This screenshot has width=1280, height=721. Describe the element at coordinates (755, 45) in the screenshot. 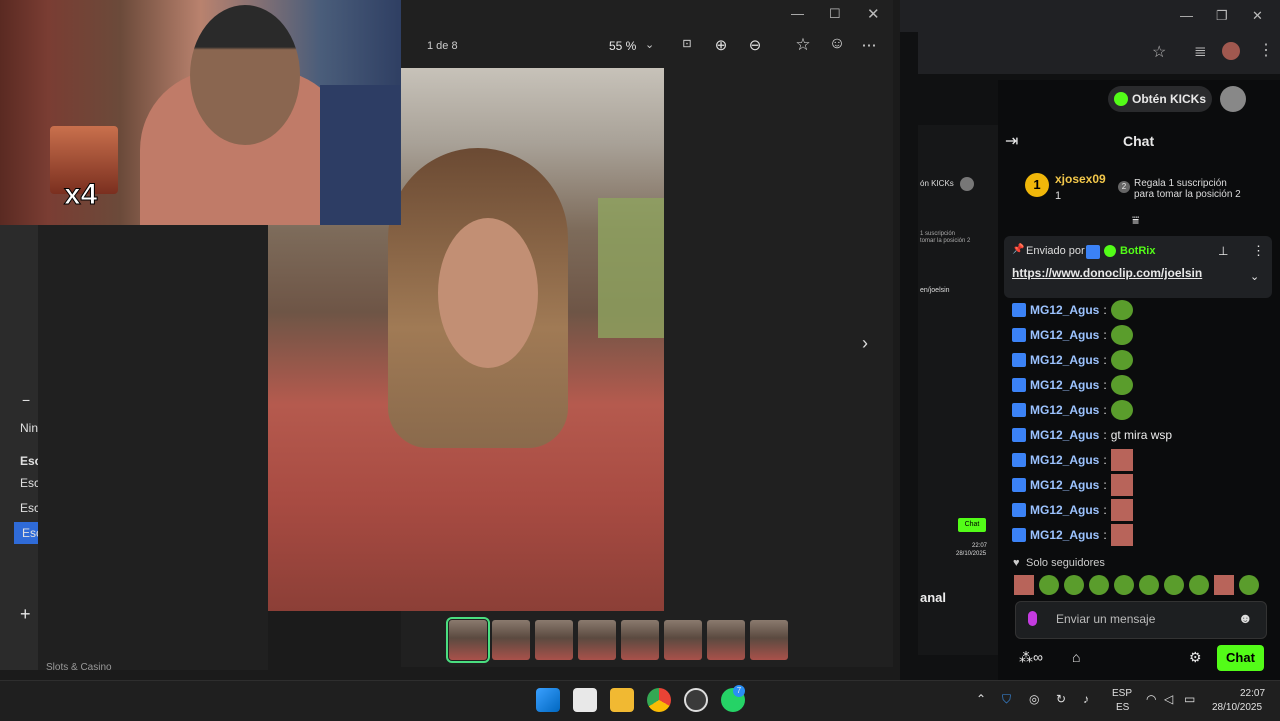

I see `zoom-out-icon: ⊖` at that location.